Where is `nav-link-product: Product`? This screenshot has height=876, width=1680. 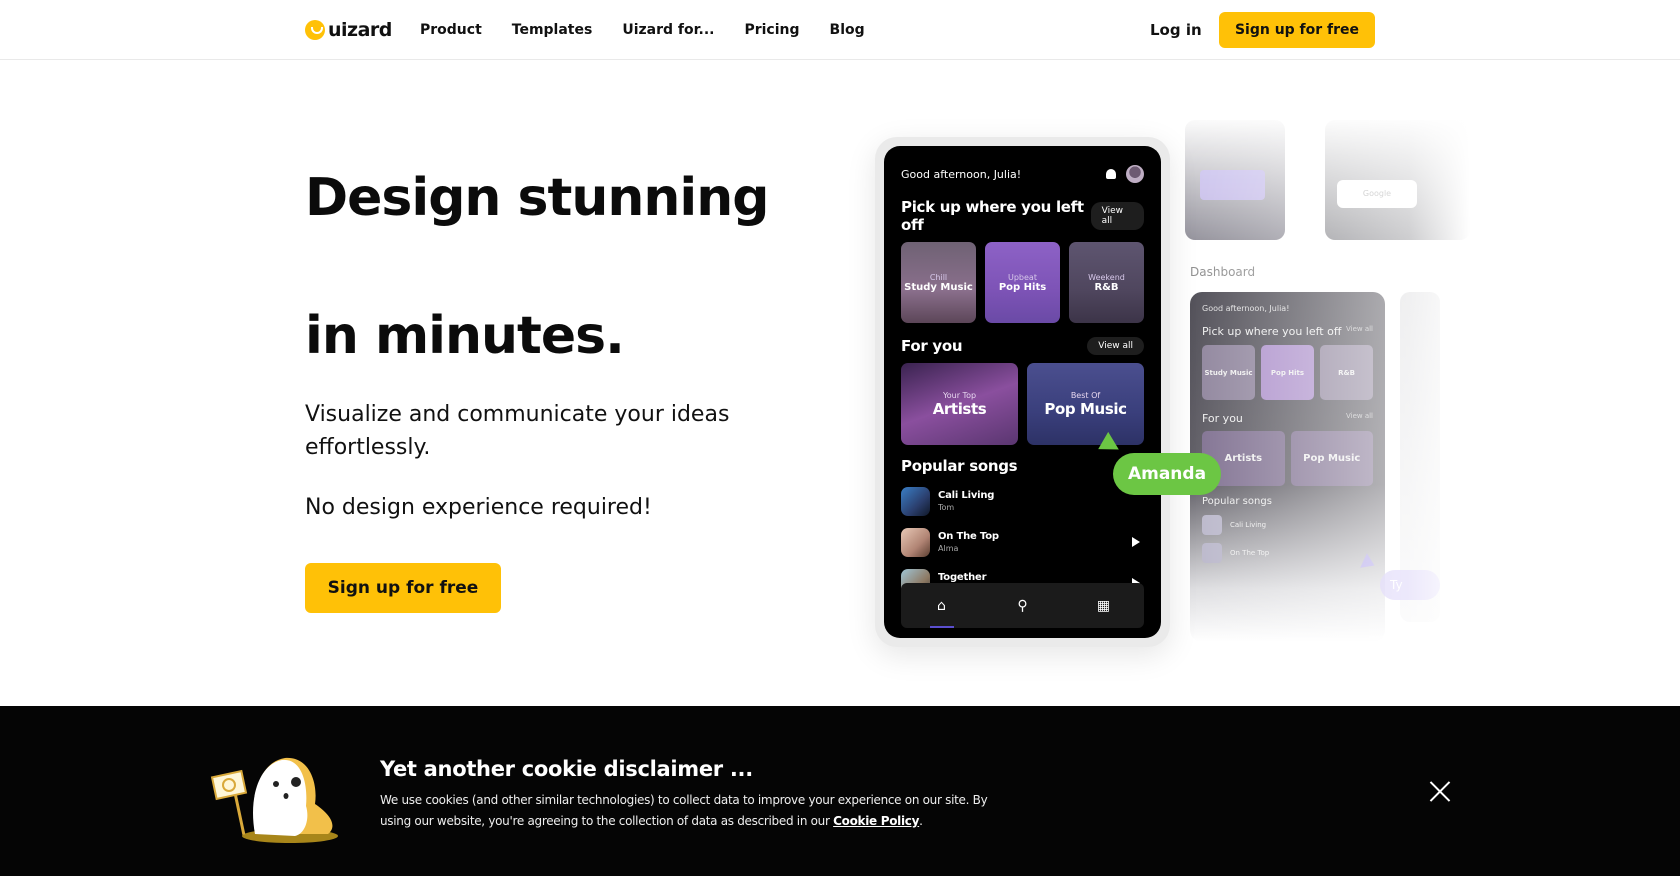
nav-link-product: Product is located at coordinates (451, 30).